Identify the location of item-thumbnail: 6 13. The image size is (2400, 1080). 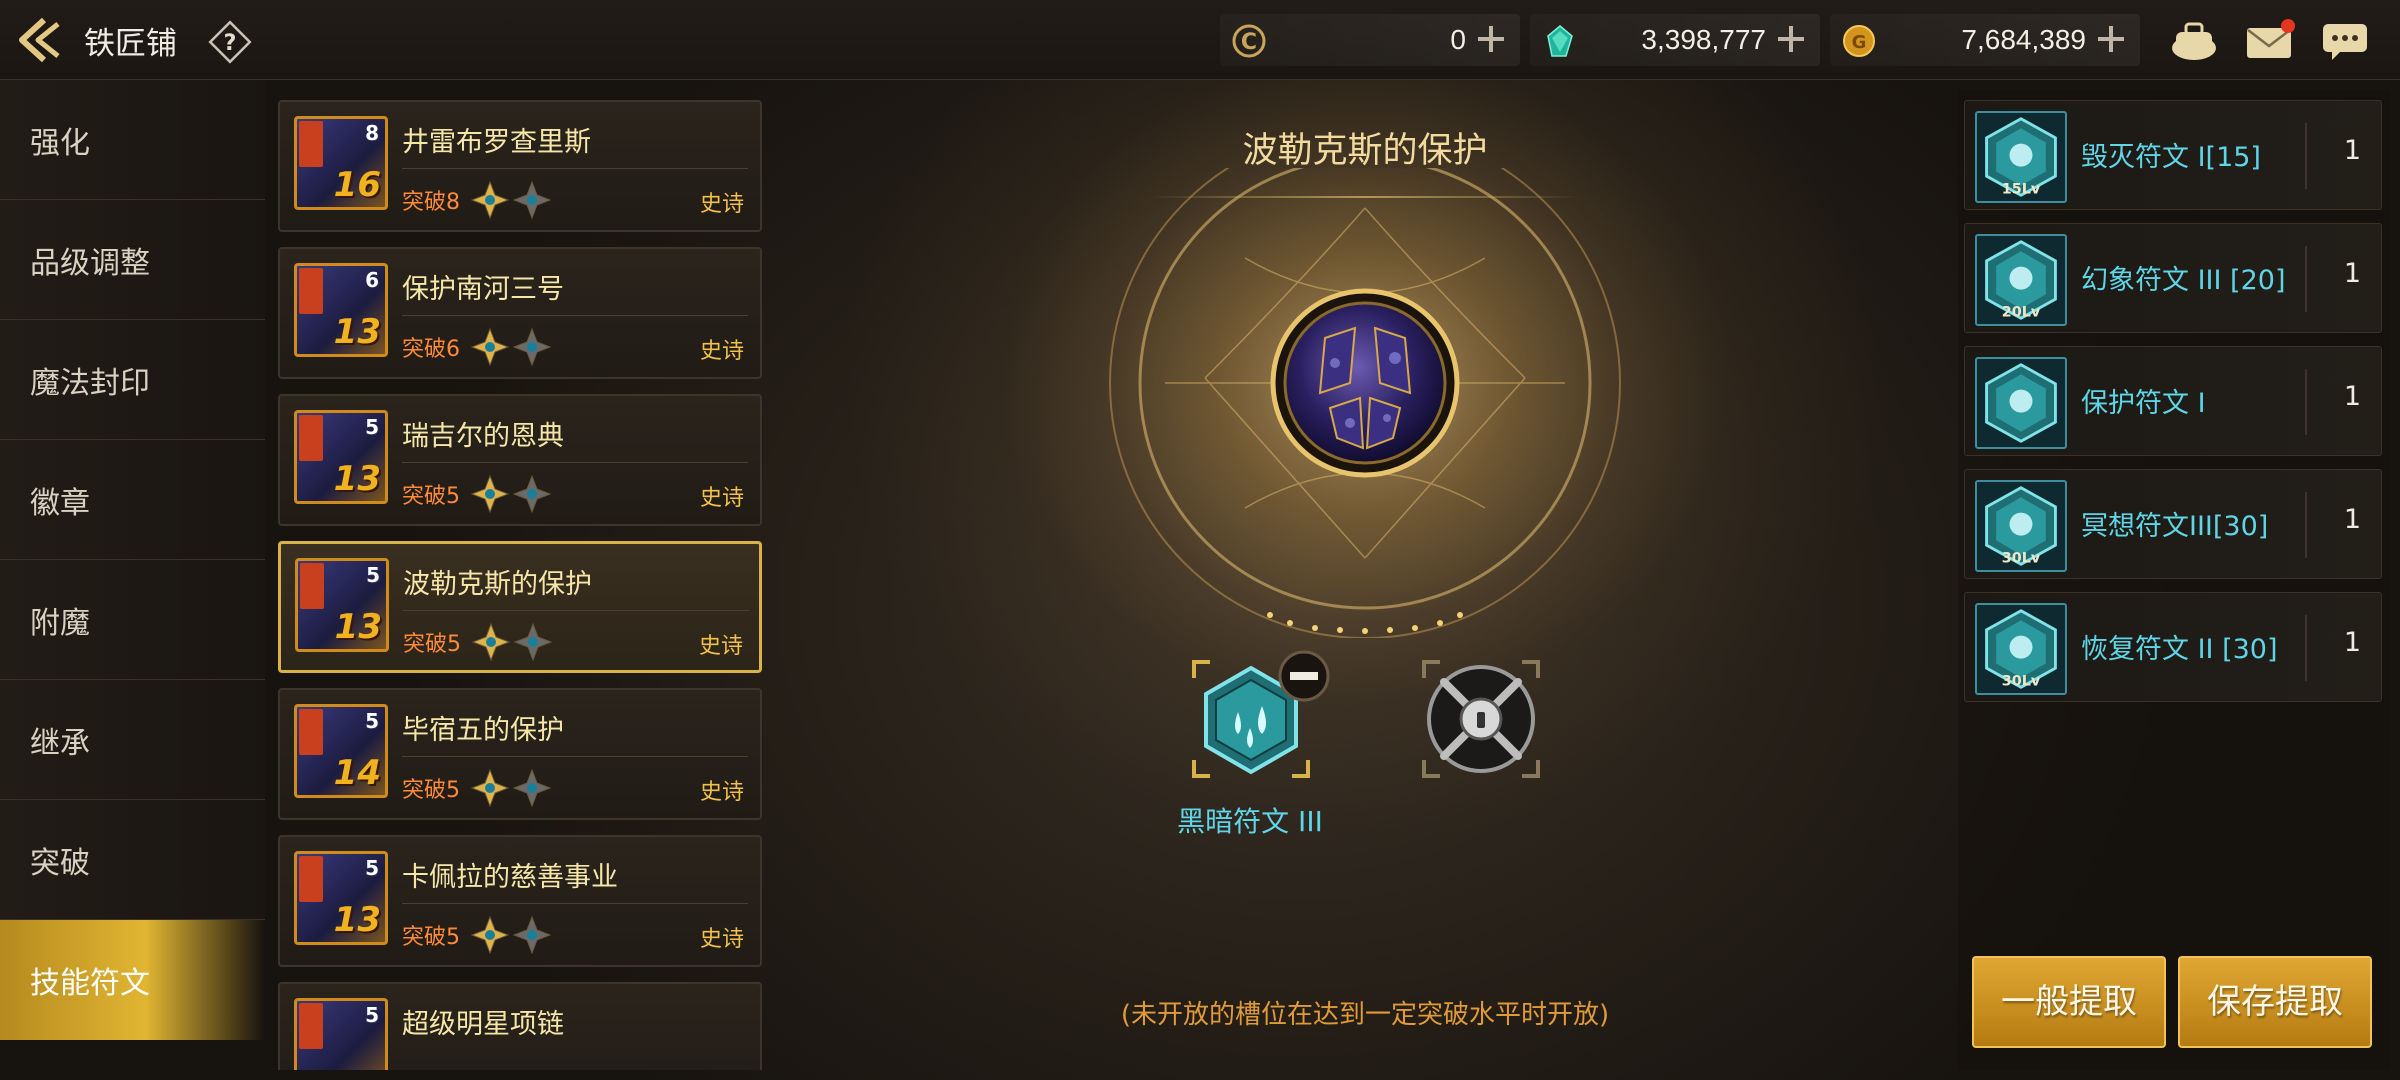
(341, 310).